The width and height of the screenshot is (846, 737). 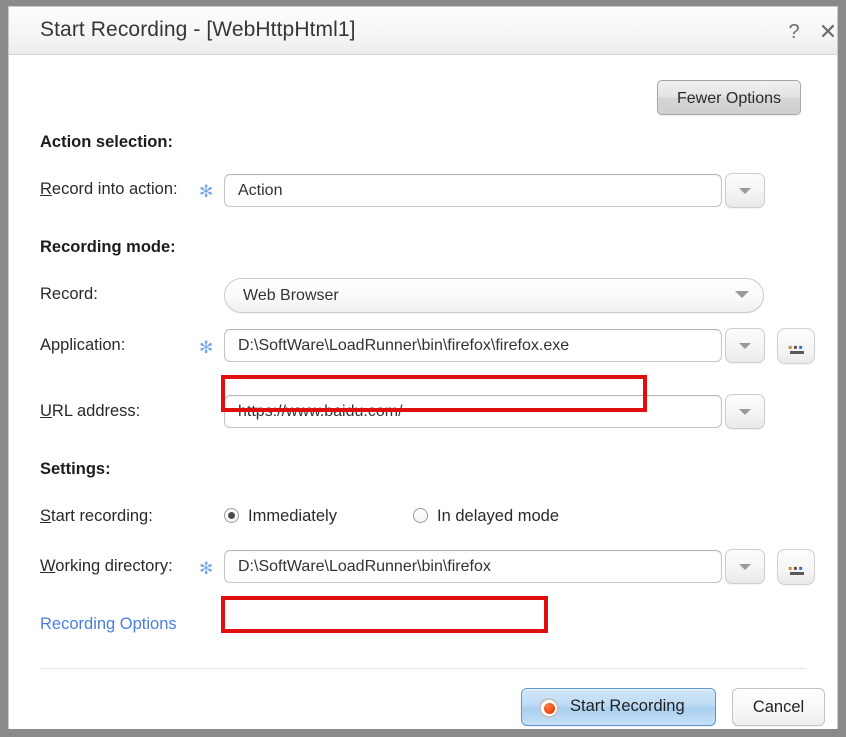 What do you see at coordinates (745, 566) in the screenshot?
I see `working-directory-dropdown-button` at bounding box center [745, 566].